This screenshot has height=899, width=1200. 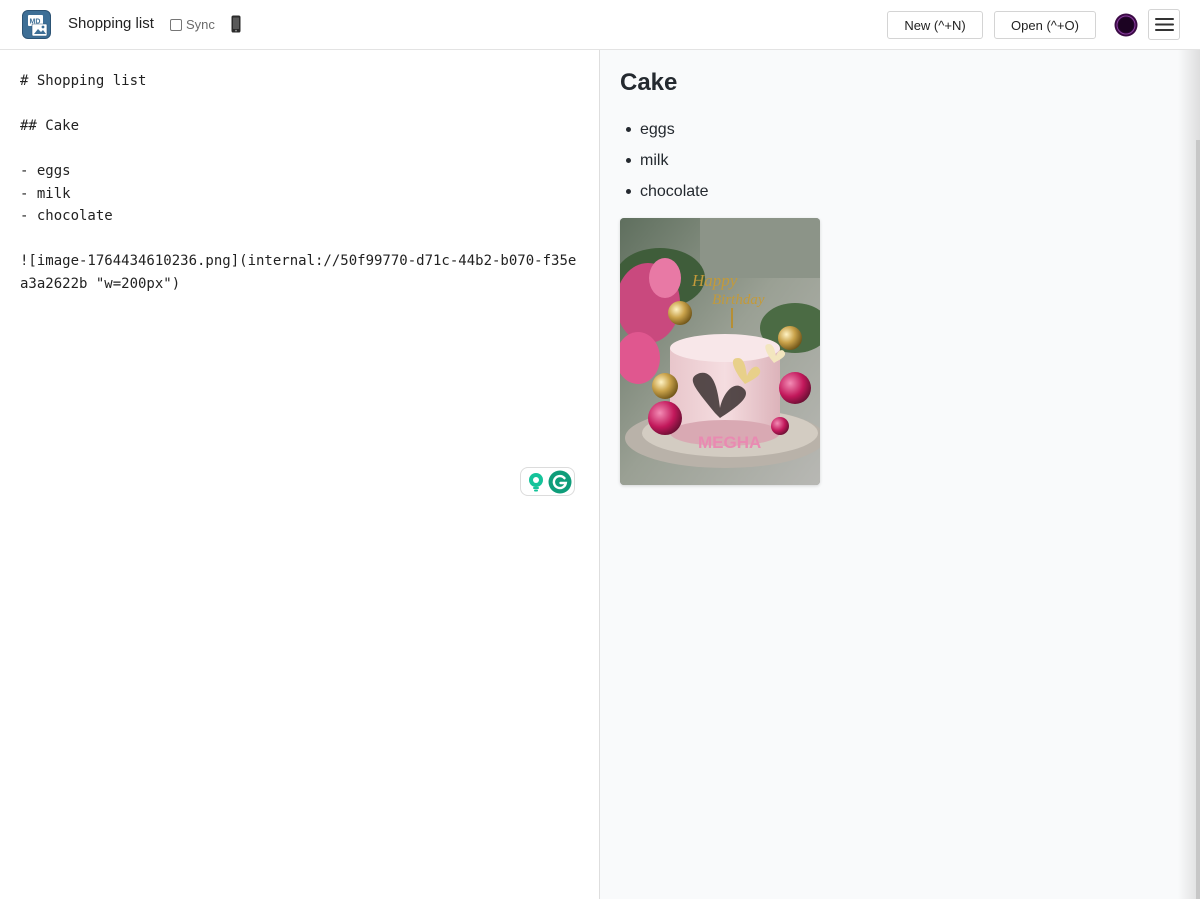 I want to click on sync-toggle: Sync, so click(x=192, y=25).